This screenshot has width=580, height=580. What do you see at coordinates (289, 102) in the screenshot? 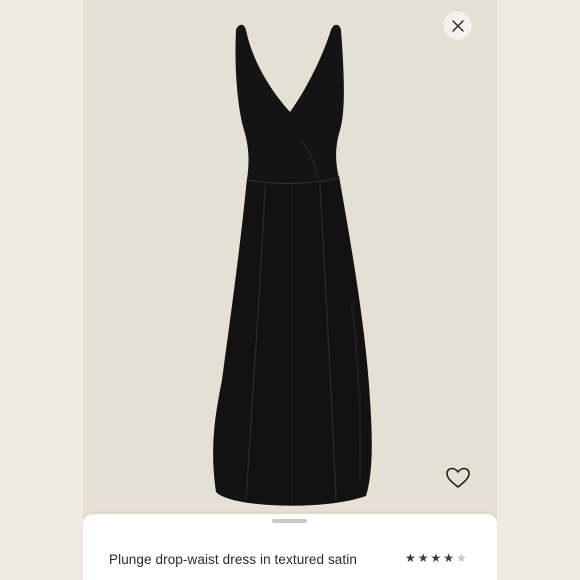
I see `dress-bodice` at bounding box center [289, 102].